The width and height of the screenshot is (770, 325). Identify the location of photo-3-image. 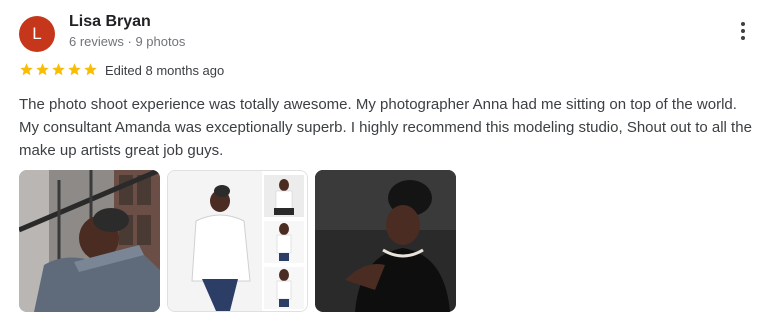
(385, 241).